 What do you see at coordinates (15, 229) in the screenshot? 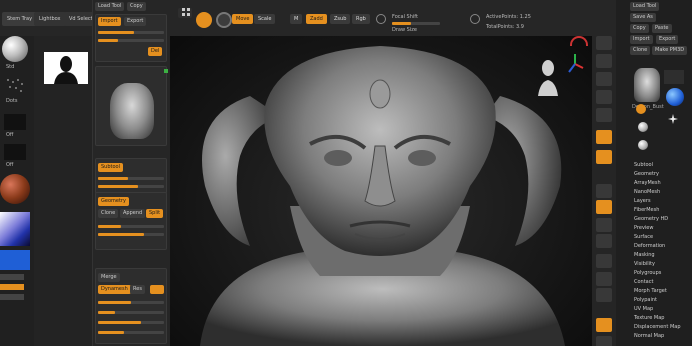
I see `color-picker` at bounding box center [15, 229].